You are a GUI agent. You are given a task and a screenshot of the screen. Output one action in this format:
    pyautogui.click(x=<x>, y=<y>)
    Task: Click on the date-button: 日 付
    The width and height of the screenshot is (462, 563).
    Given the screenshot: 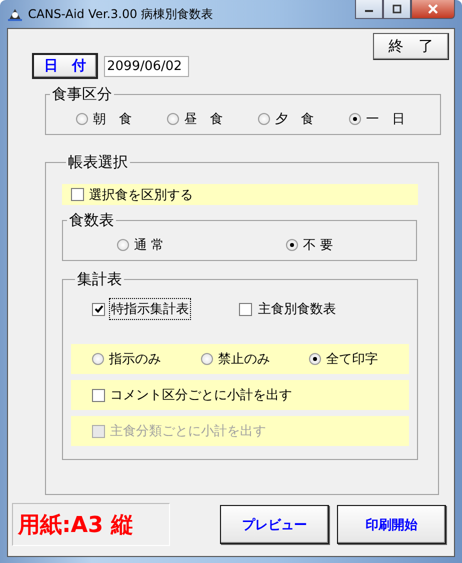 What is the action you would take?
    pyautogui.click(x=65, y=66)
    